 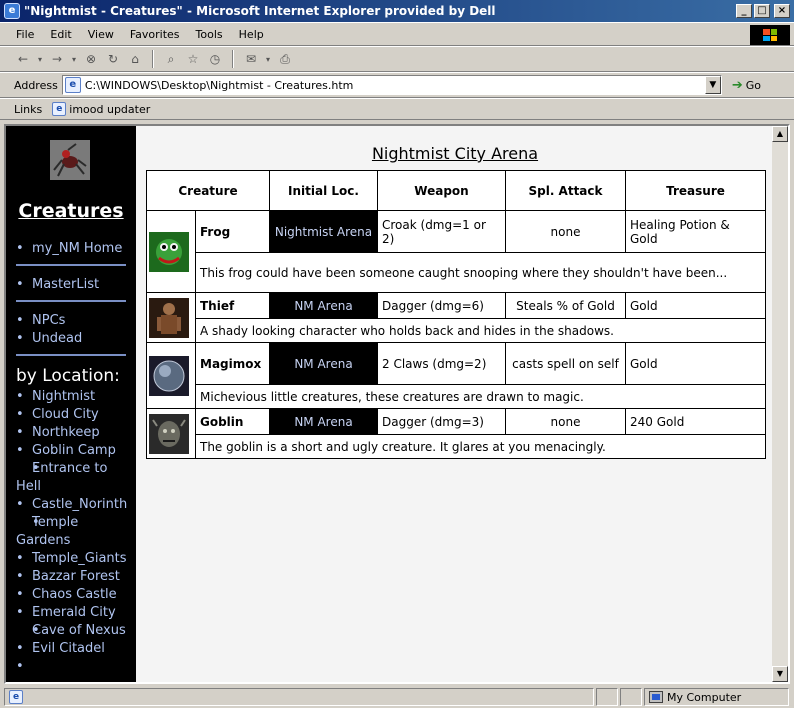 I want to click on divider, so click(x=71, y=355).